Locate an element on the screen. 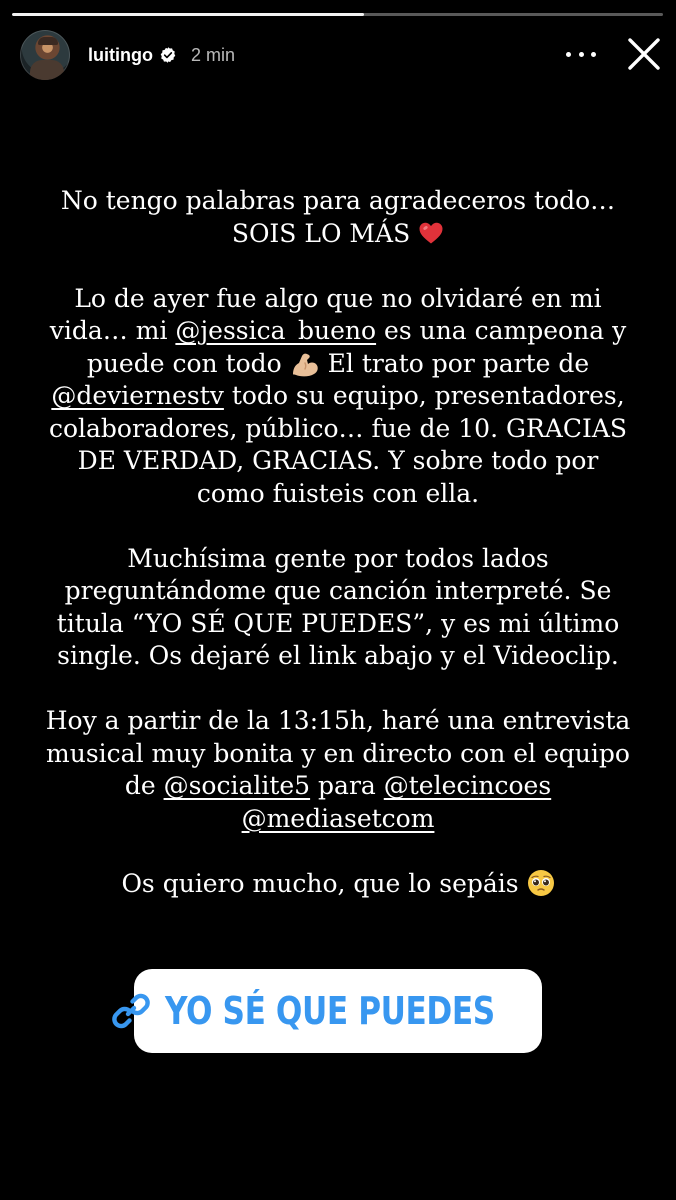  text: Os quiero mucho, que lo sepáis is located at coordinates (320, 883).